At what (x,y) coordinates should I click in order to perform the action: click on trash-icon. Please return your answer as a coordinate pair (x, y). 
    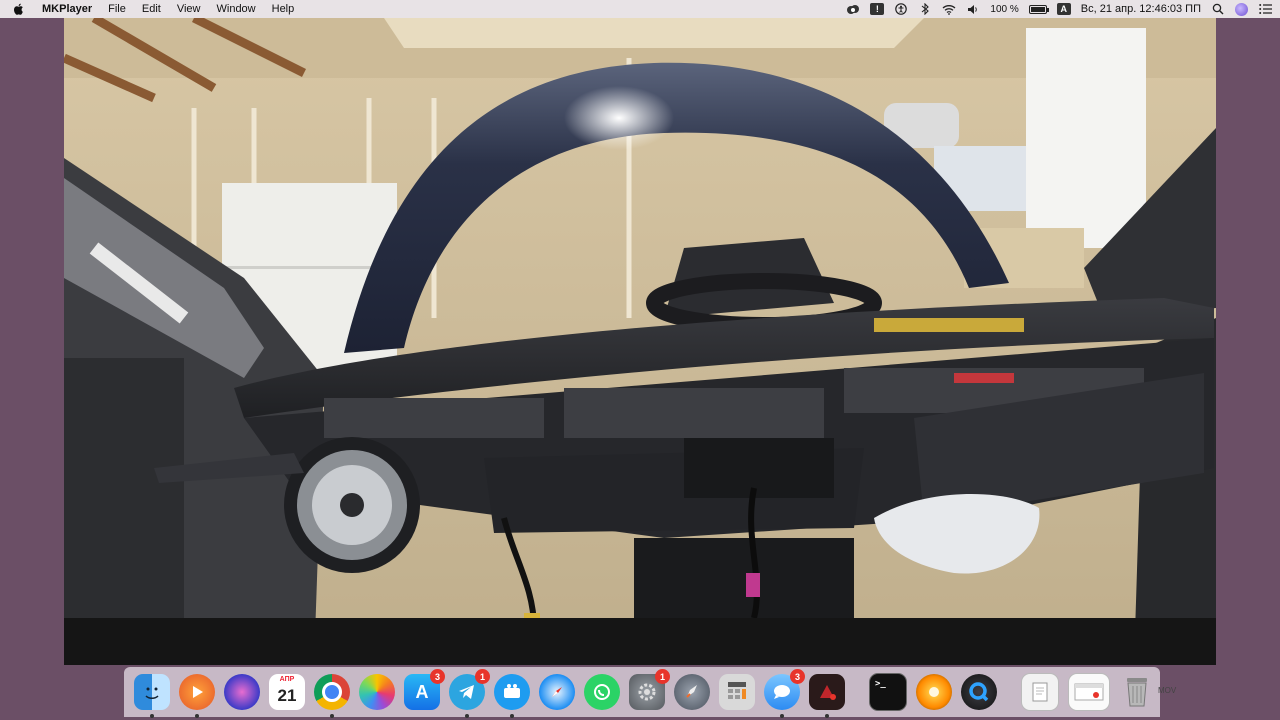
    Looking at the image, I should click on (1137, 692).